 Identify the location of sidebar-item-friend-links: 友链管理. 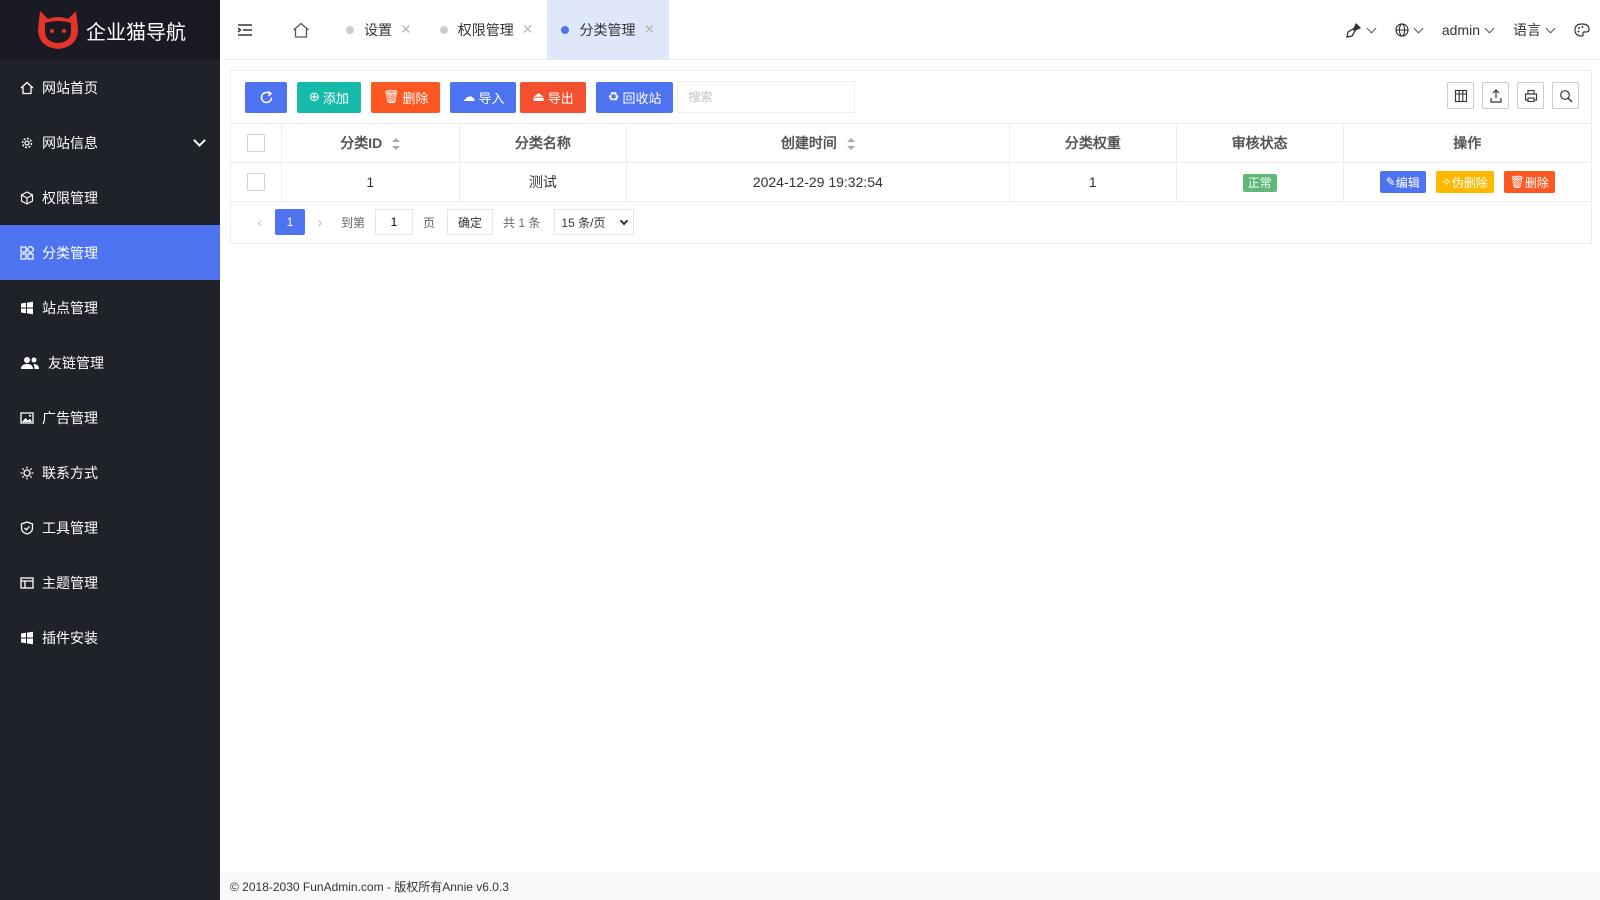
(110, 362).